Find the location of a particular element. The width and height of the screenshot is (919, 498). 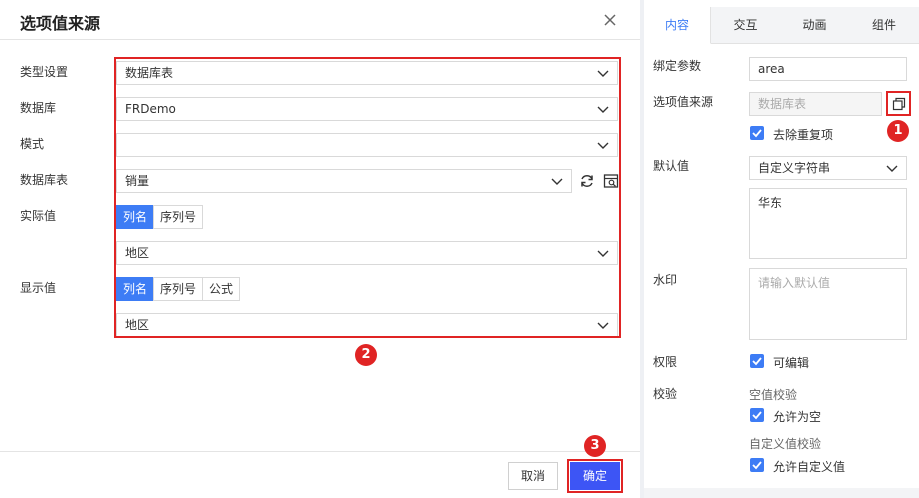

custom-check-title: 自定义值校验 is located at coordinates (785, 444).